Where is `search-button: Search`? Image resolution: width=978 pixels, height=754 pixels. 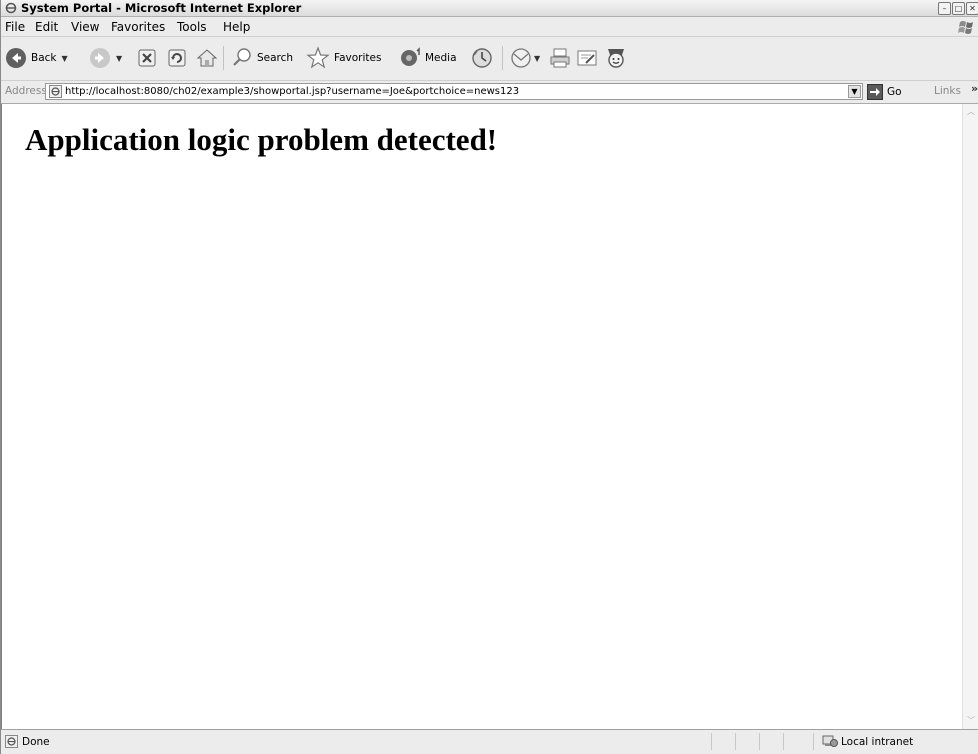
search-button: Search is located at coordinates (262, 58).